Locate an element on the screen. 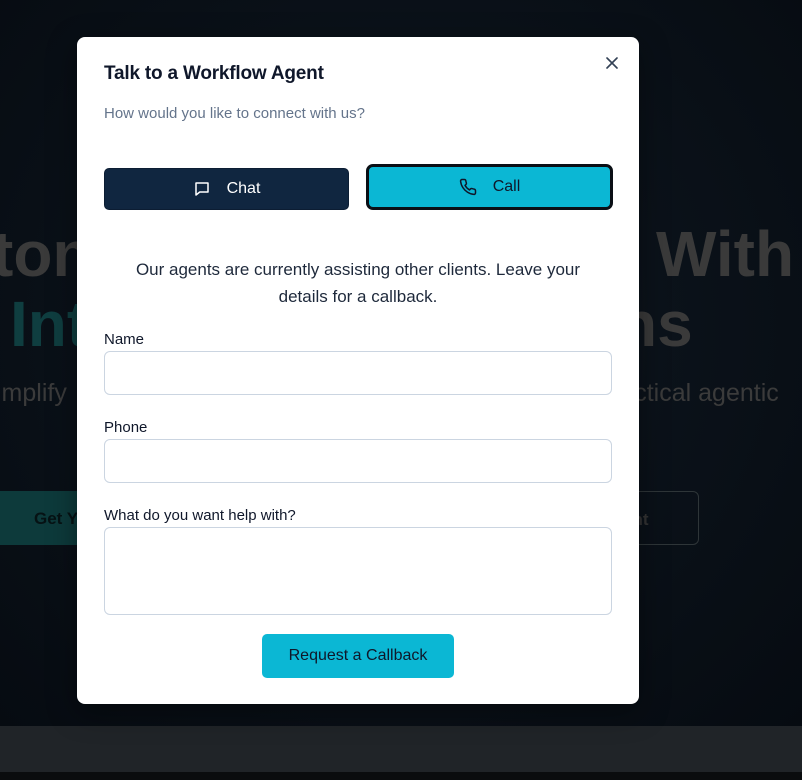 Image resolution: width=802 pixels, height=780 pixels. page-footer-band is located at coordinates (401, 749).